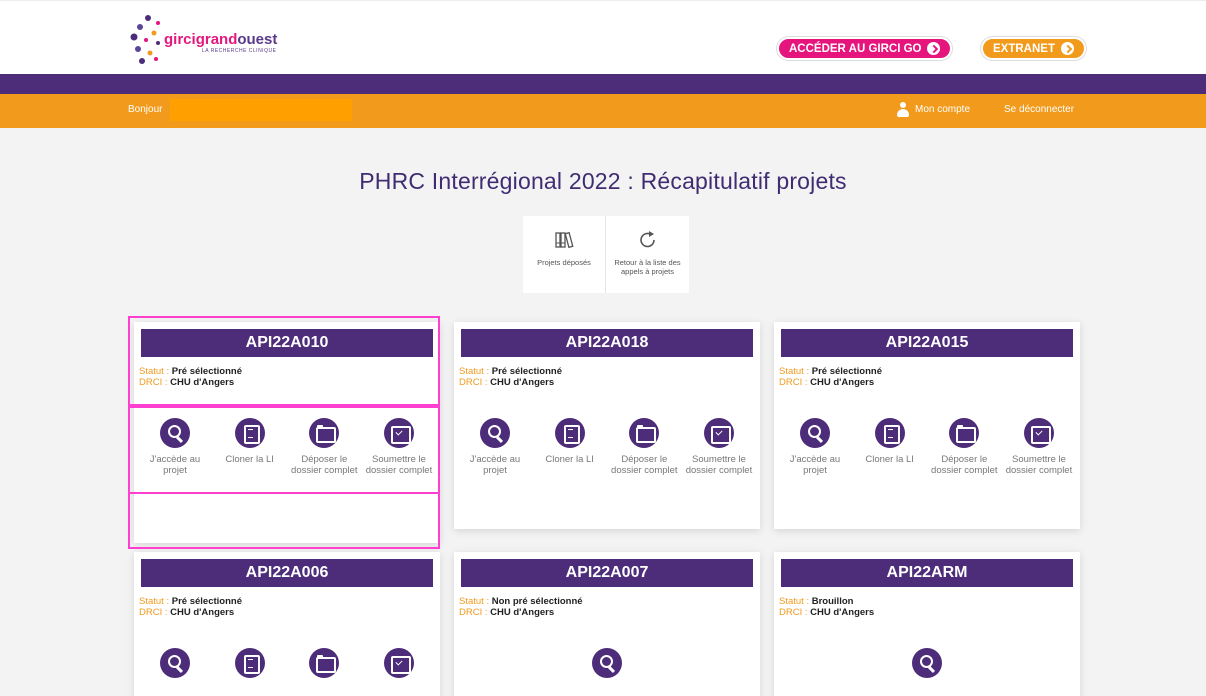 The width and height of the screenshot is (1206, 696). What do you see at coordinates (903, 110) in the screenshot?
I see `user-icon` at bounding box center [903, 110].